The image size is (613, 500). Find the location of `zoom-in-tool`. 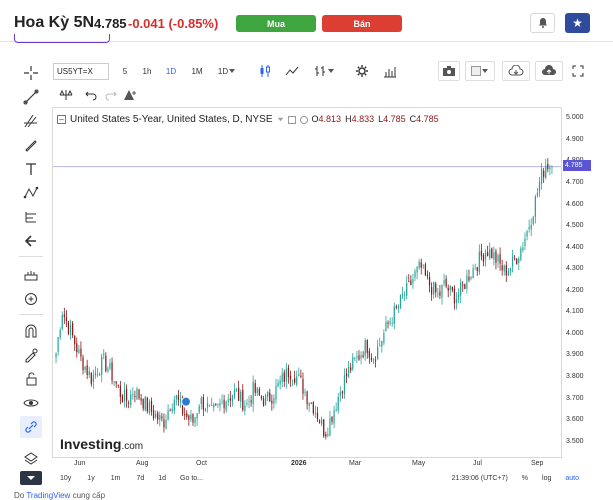

zoom-in-tool is located at coordinates (31, 299).